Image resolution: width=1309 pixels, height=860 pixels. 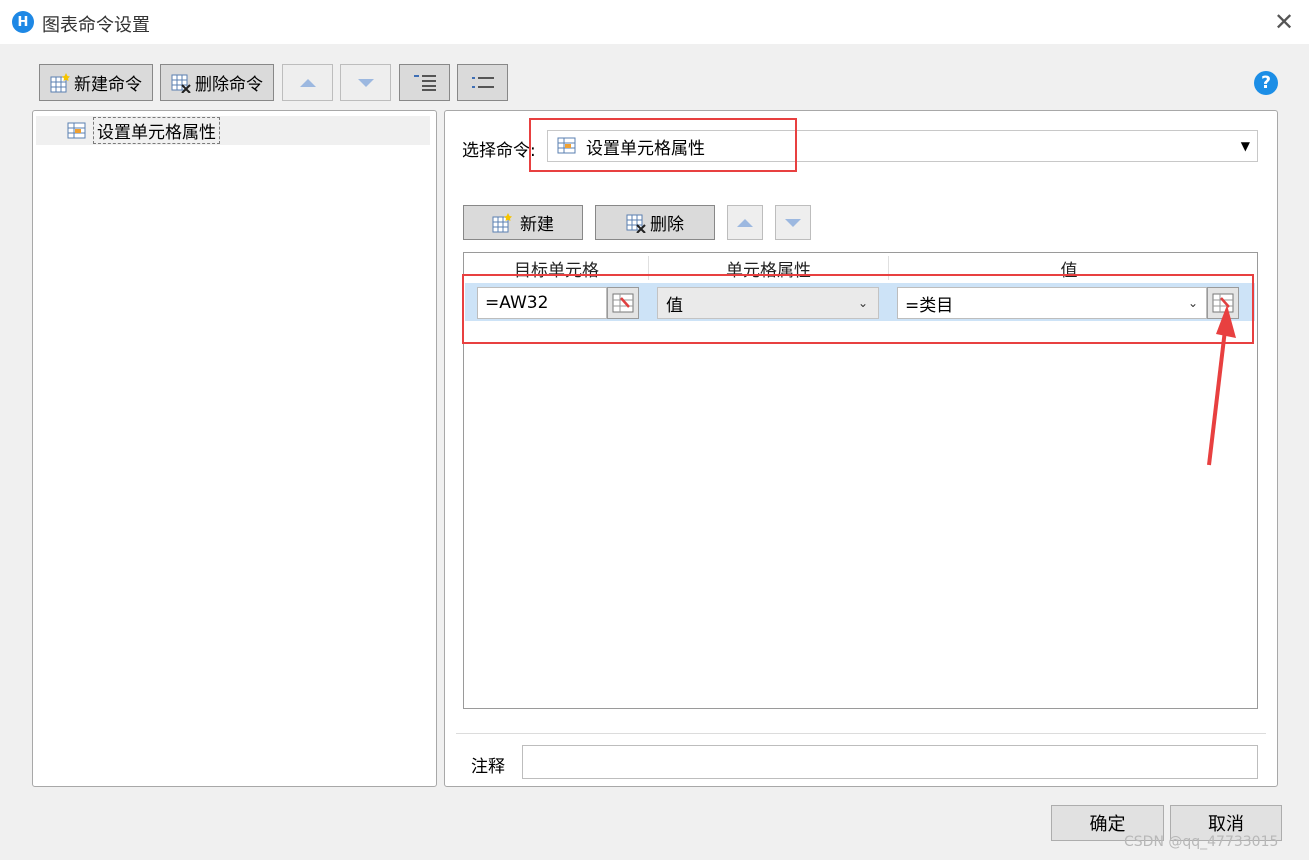 What do you see at coordinates (537, 225) in the screenshot?
I see `new-row-label: 新建` at bounding box center [537, 225].